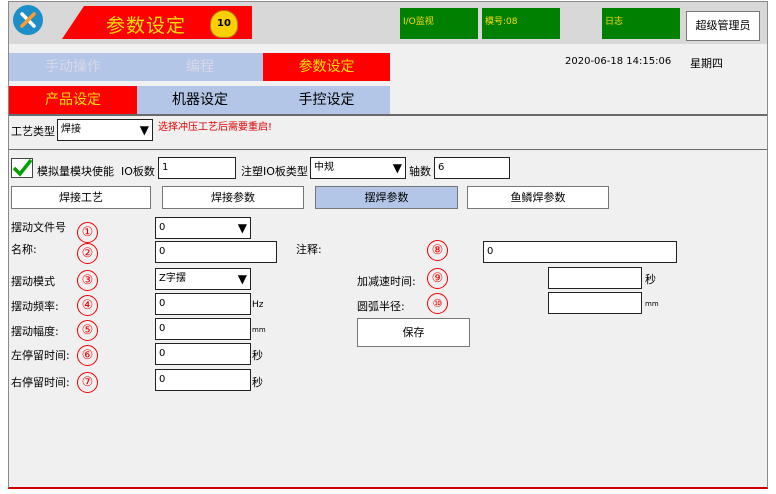  What do you see at coordinates (33, 281) in the screenshot?
I see `weave-mode-label: 摆动模式` at bounding box center [33, 281].